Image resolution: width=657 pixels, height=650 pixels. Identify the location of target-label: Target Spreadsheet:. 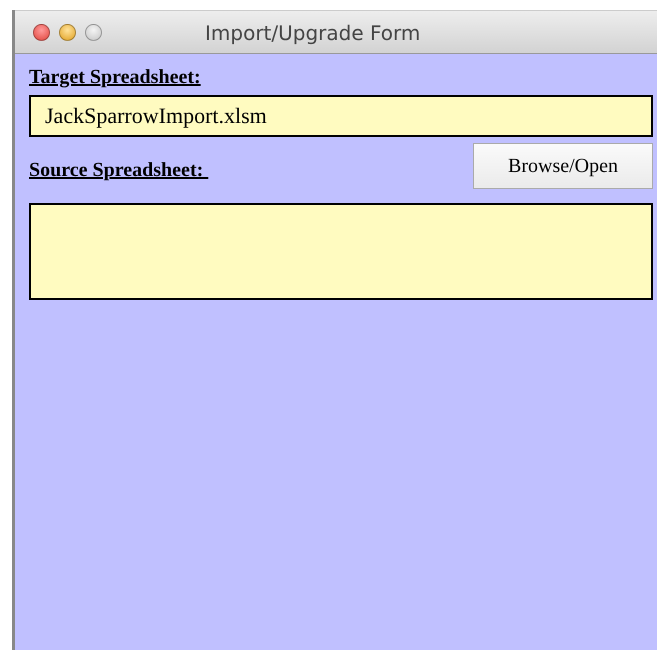
(115, 77).